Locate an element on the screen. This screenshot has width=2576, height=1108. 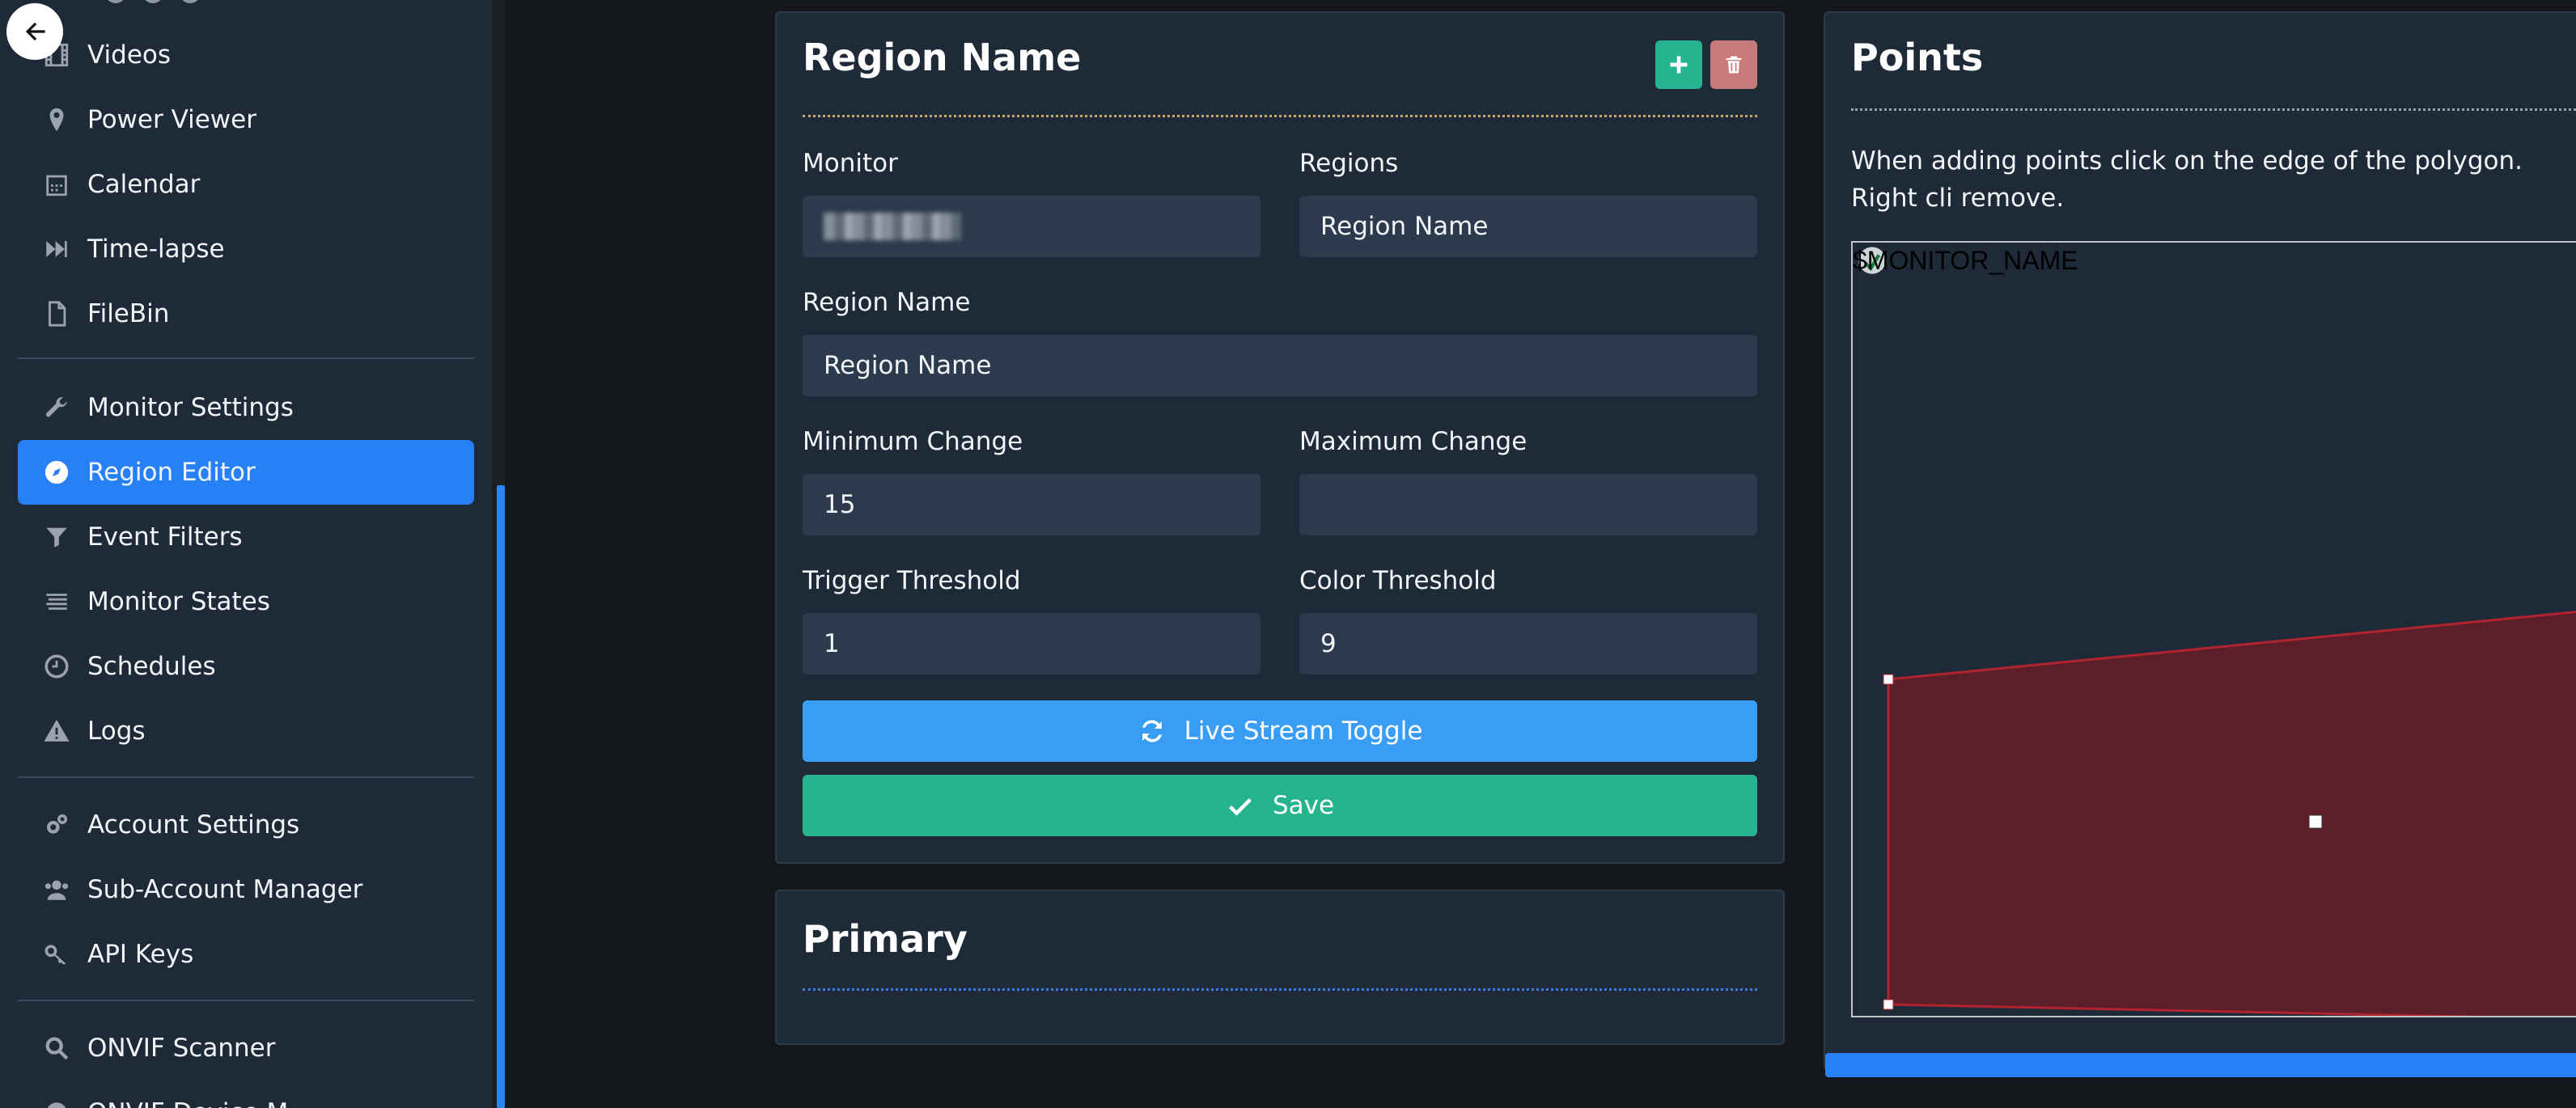
add-region-button is located at coordinates (1678, 64).